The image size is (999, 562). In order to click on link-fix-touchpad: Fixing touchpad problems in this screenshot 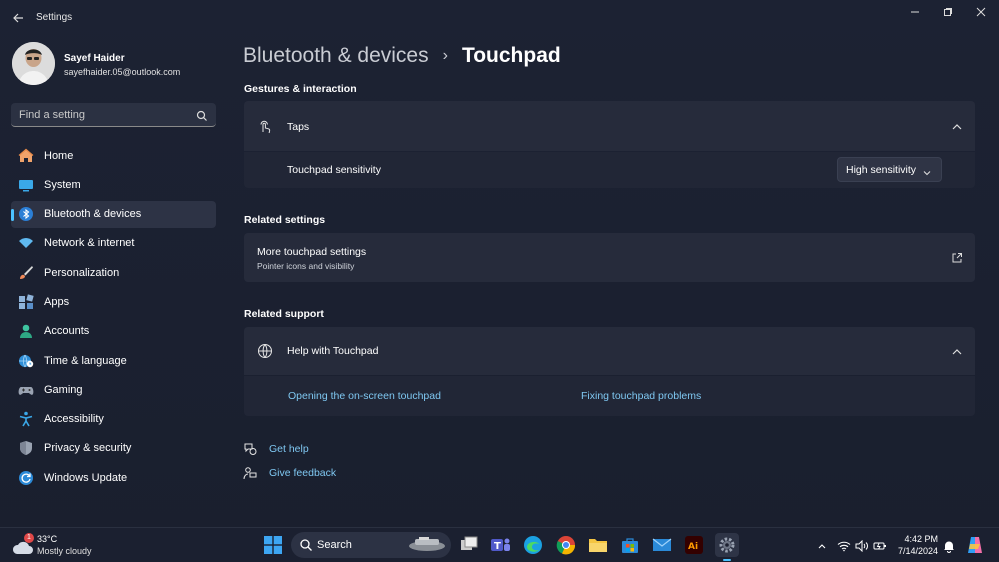, I will do `click(641, 396)`.